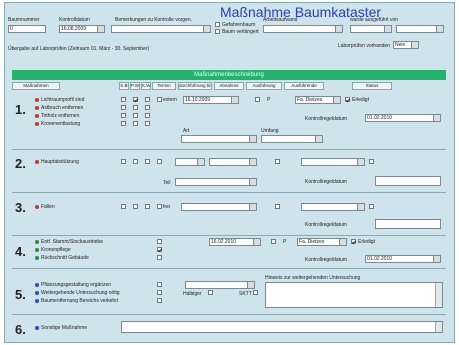 The height and width of the screenshot is (345, 459). Describe the element at coordinates (24, 20) in the screenshot. I see `baumnummer-label: Baumnummer` at that location.